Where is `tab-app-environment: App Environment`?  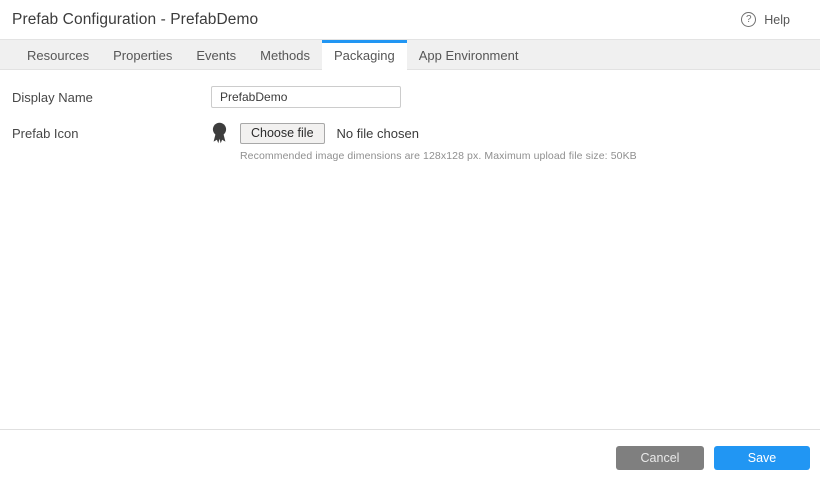 tab-app-environment: App Environment is located at coordinates (469, 55).